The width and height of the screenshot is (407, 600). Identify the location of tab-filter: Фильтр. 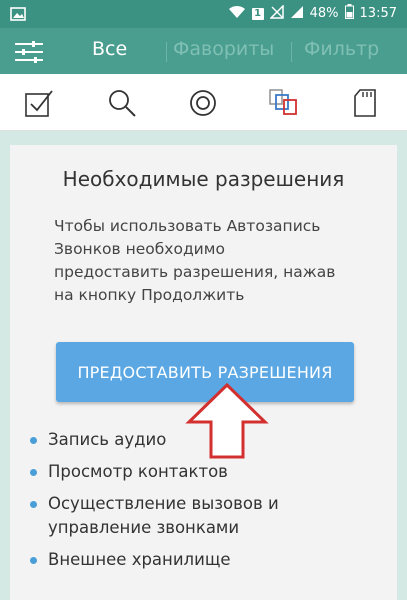
(341, 49).